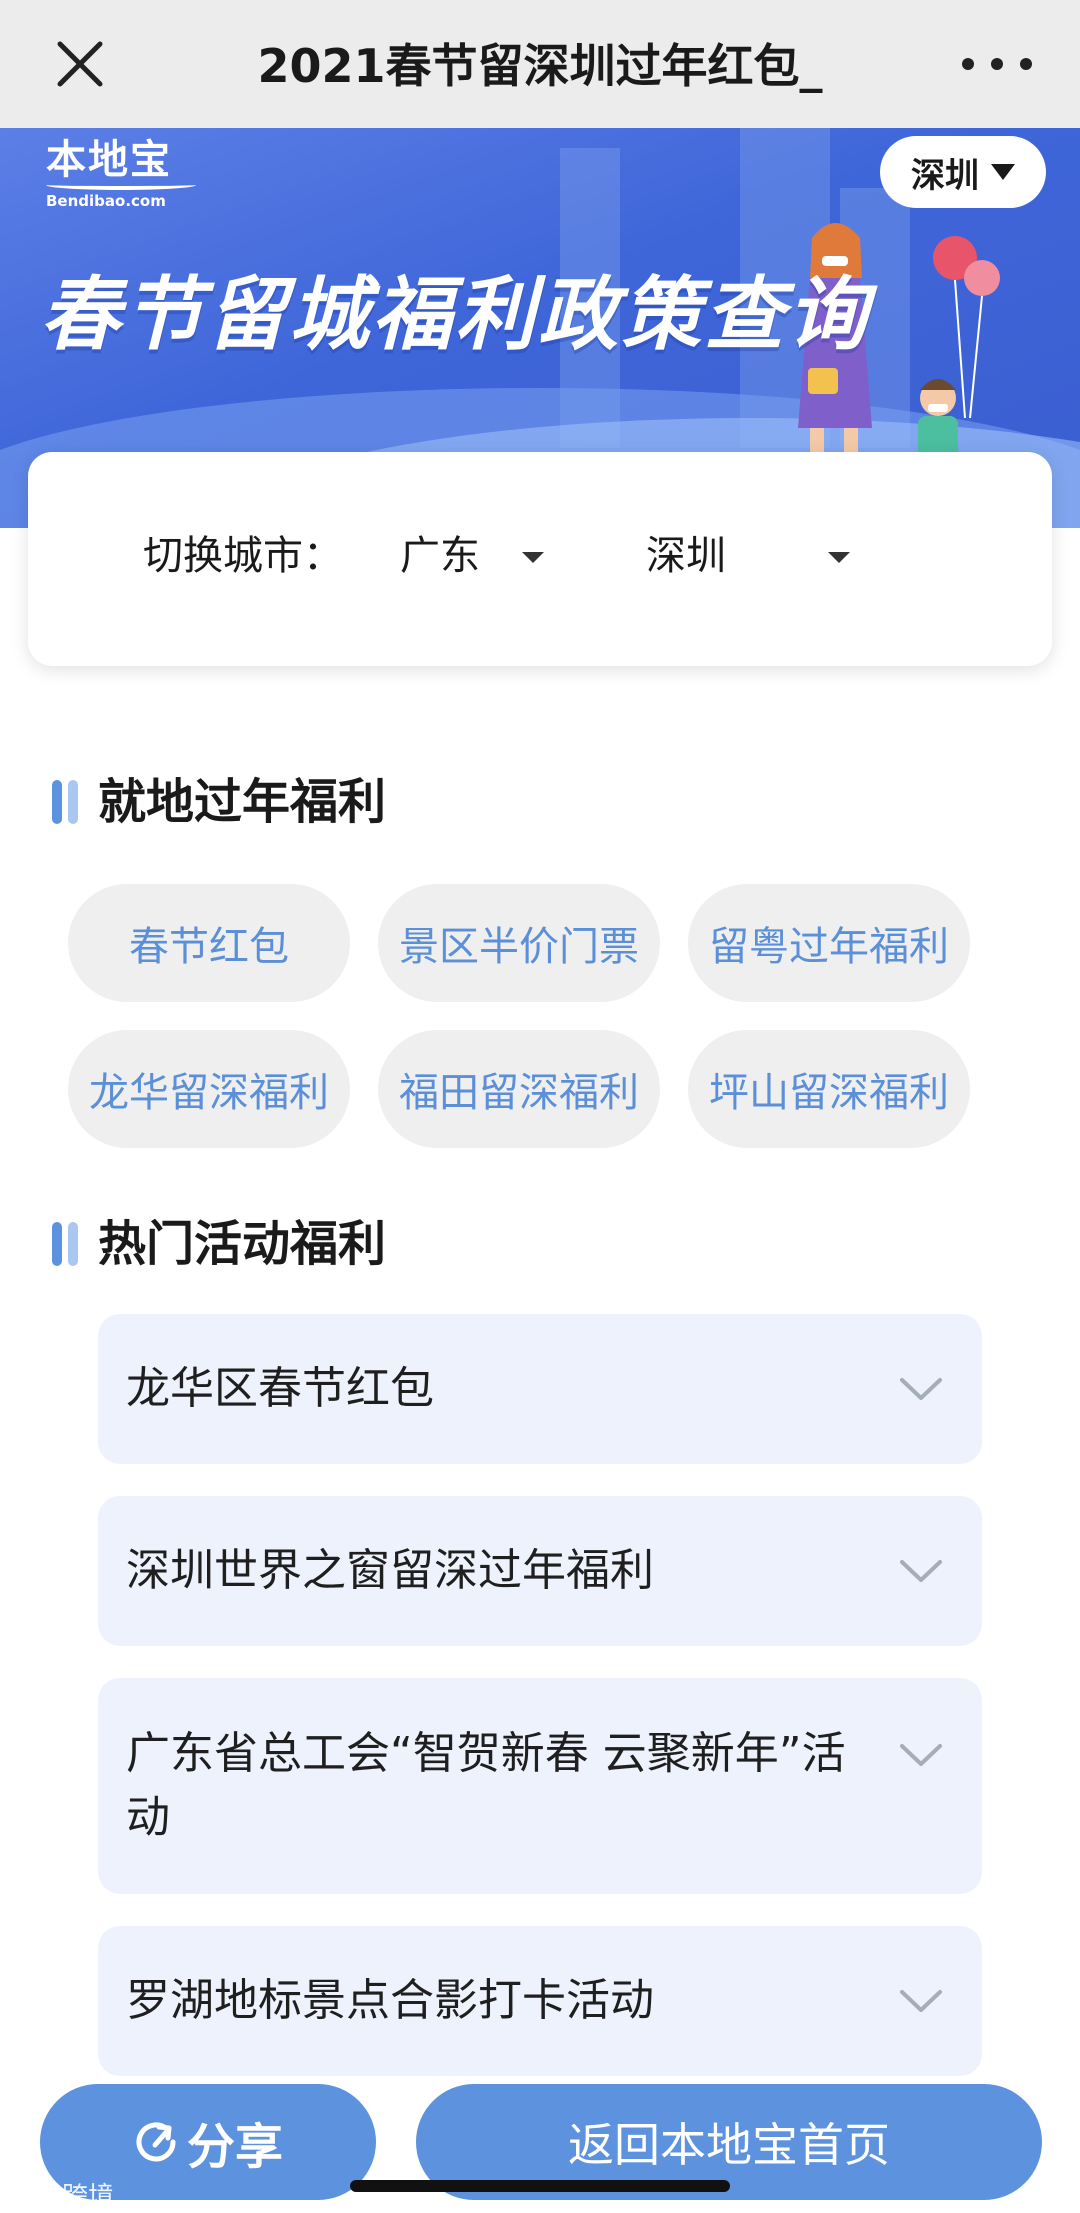 The height and width of the screenshot is (2213, 1080). I want to click on section-title-hot: 热门活动福利, so click(219, 1244).